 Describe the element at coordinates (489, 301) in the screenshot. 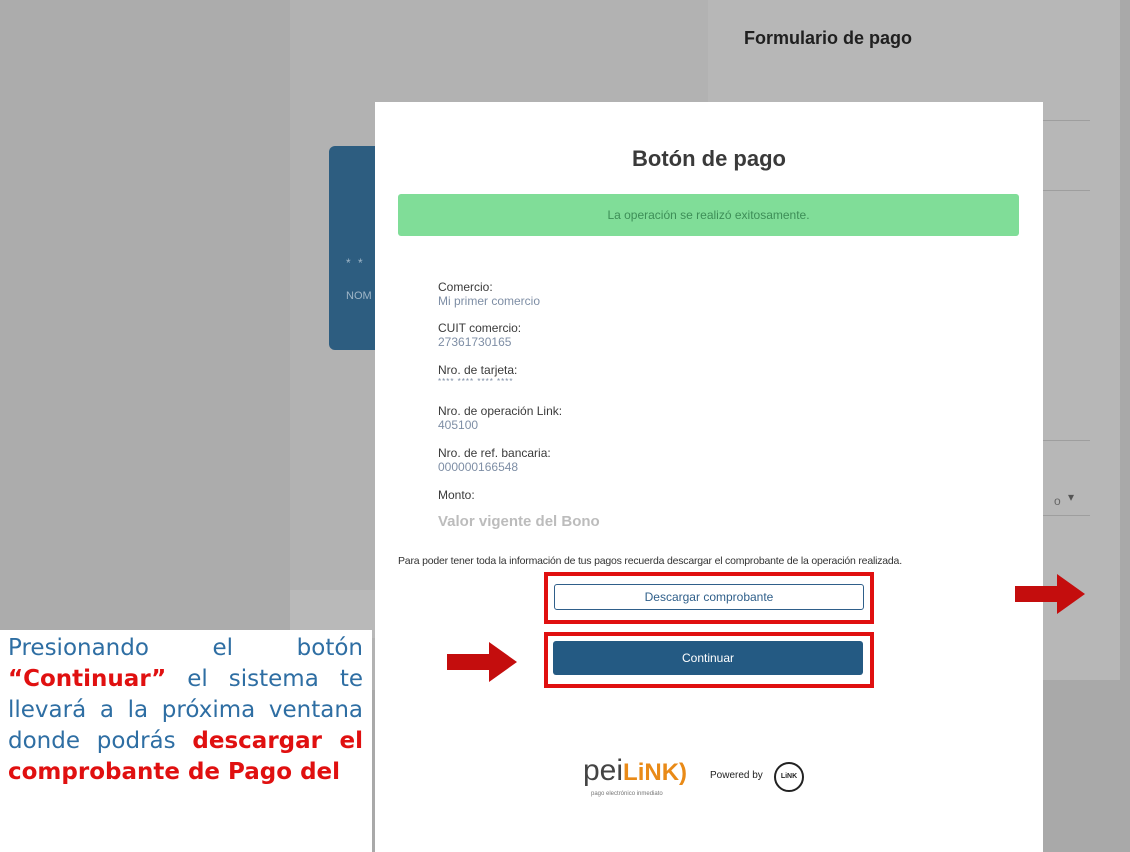

I see `merchant-value: Mi primer comercio` at that location.